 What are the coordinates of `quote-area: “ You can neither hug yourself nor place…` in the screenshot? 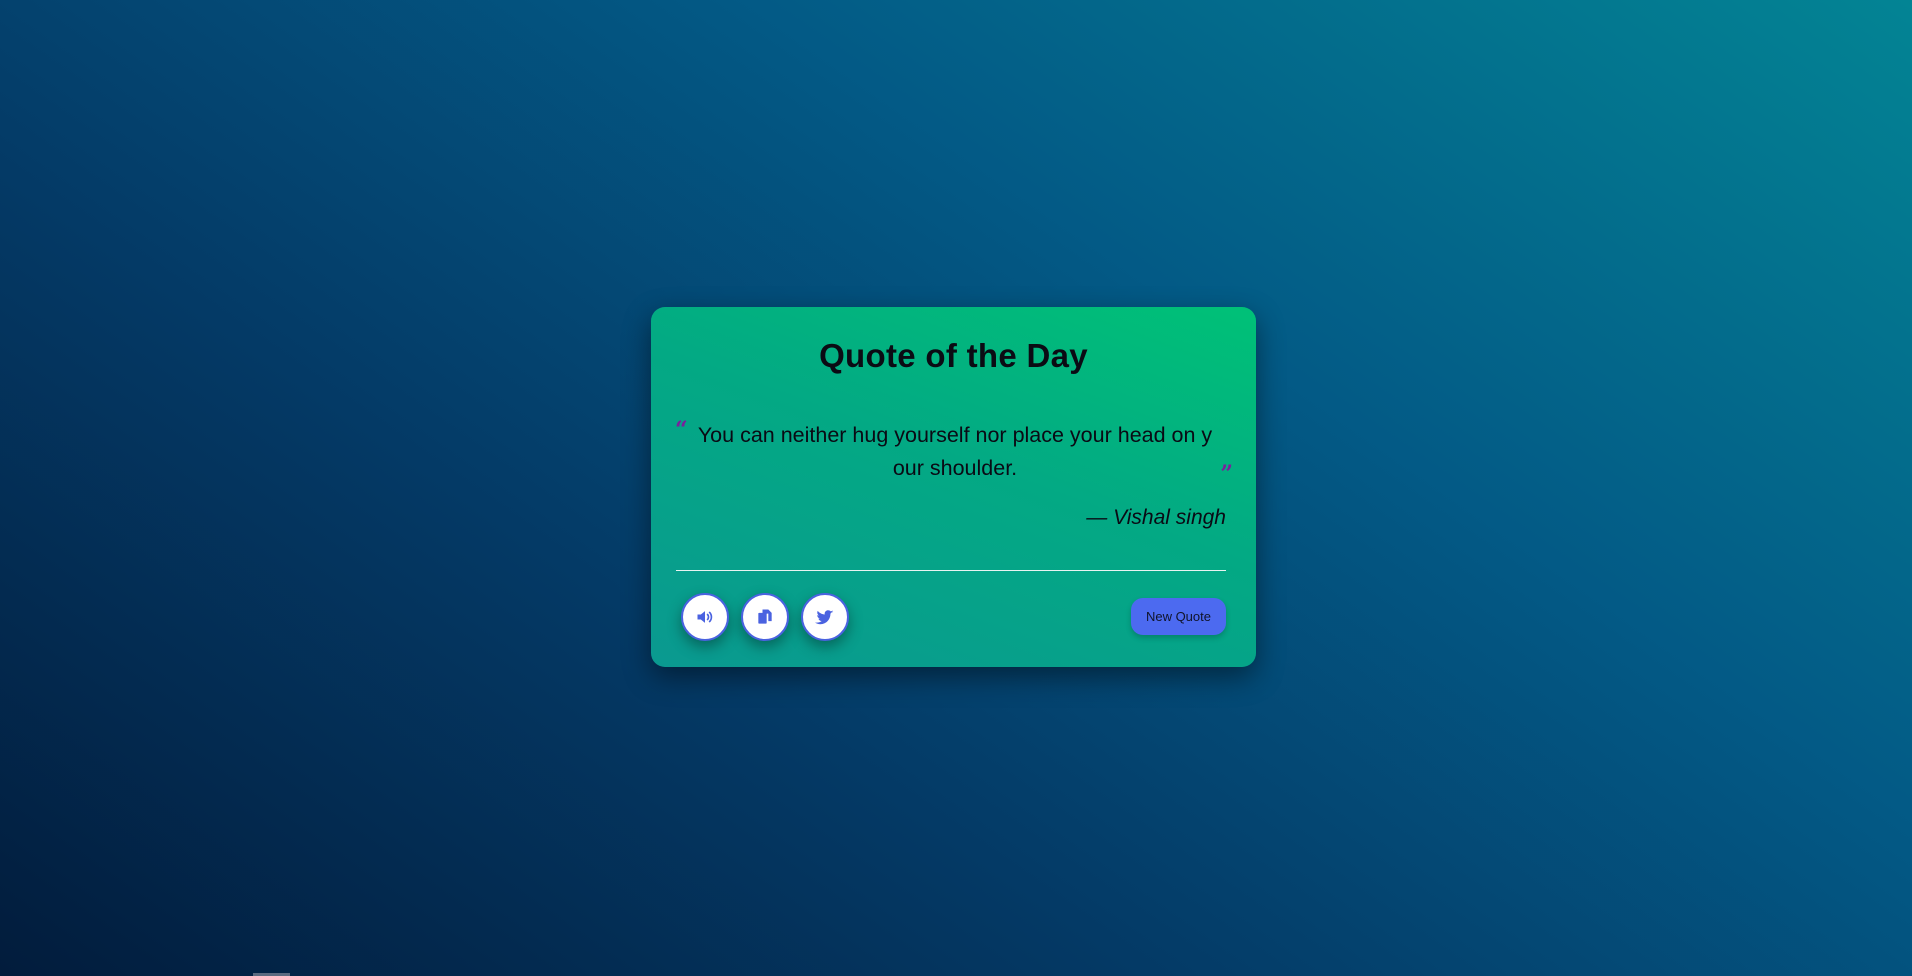 It's located at (954, 469).